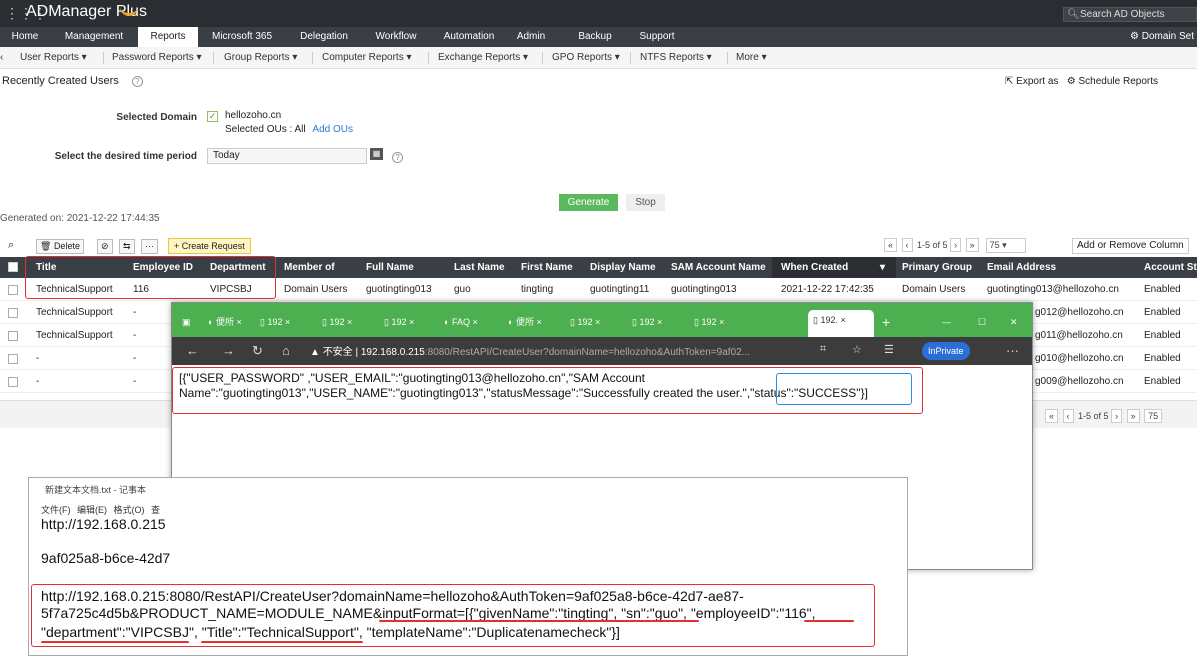 The width and height of the screenshot is (1197, 656). I want to click on domain-checkbox: ✓, so click(212, 116).